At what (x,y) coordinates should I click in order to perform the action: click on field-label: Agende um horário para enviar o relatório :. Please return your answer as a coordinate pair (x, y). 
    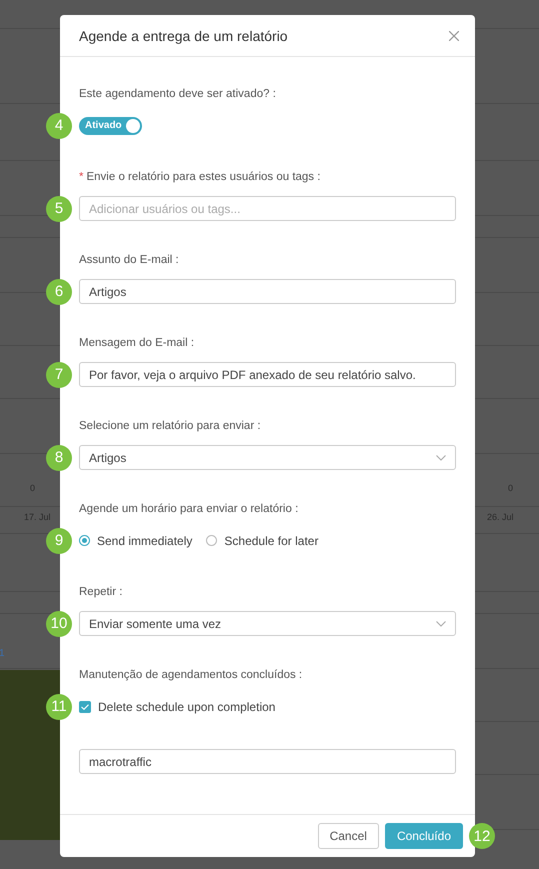
    Looking at the image, I should click on (188, 509).